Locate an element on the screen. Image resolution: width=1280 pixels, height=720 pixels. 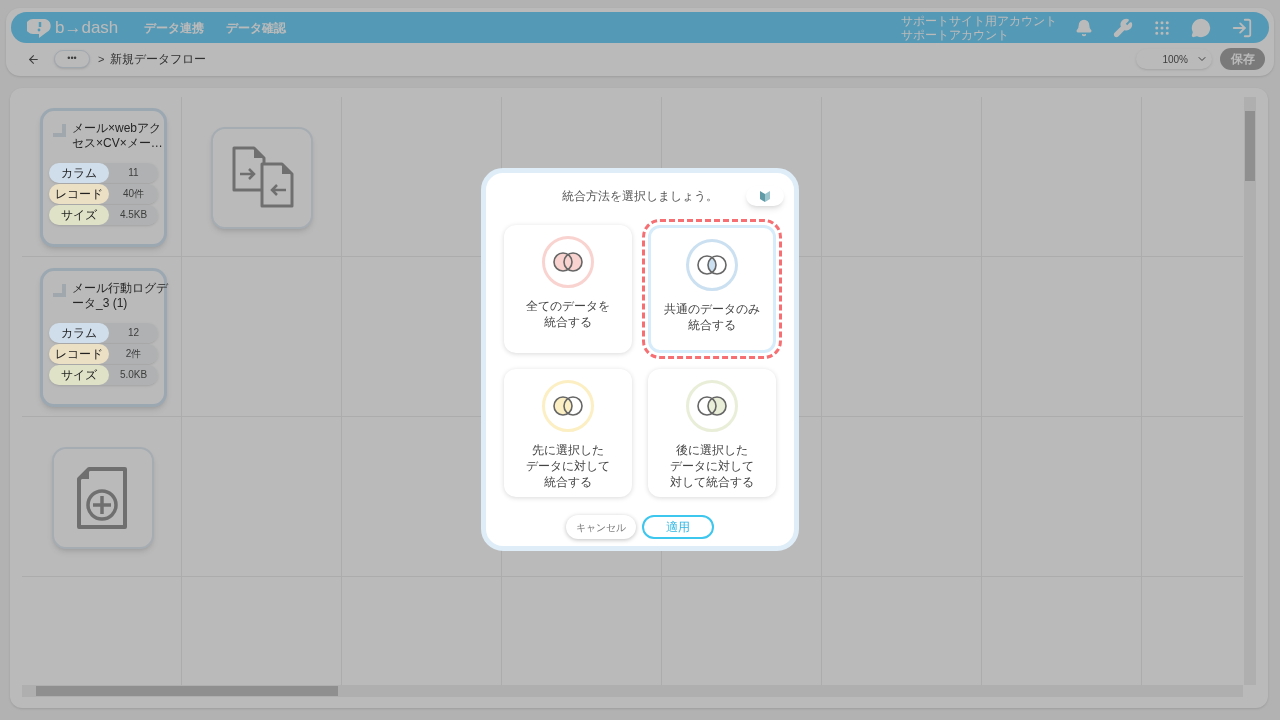
cancel-button: キャンセル is located at coordinates (601, 527).